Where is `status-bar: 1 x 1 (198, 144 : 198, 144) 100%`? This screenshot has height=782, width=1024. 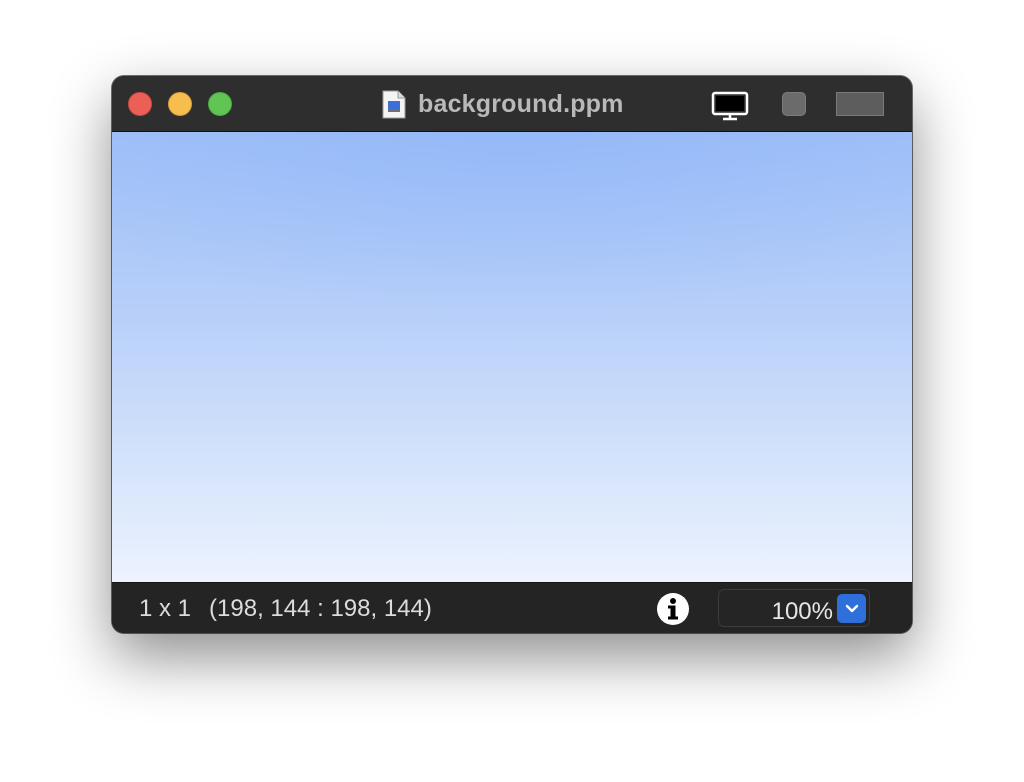
status-bar: 1 x 1 (198, 144 : 198, 144) 100% is located at coordinates (512, 607).